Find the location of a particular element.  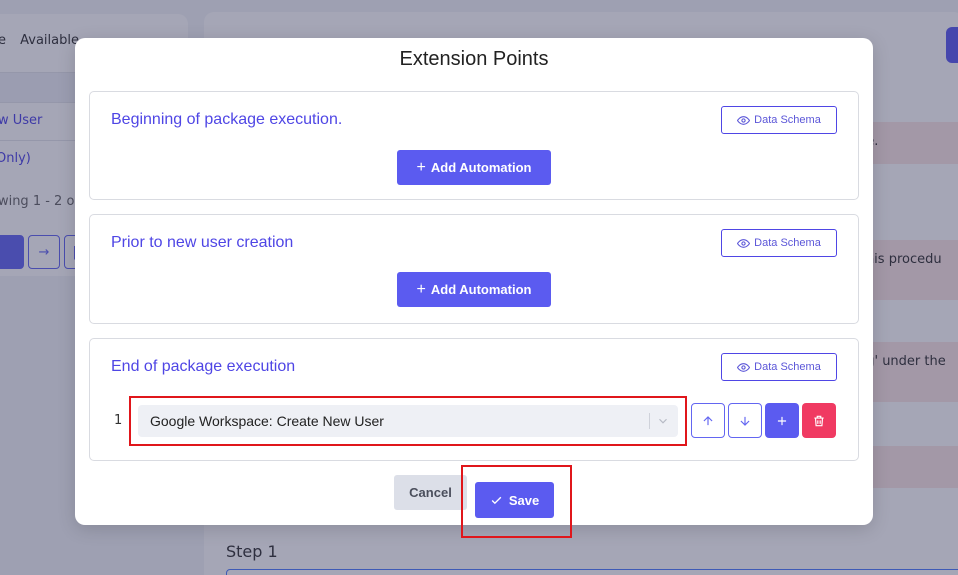

arrow-up-icon is located at coordinates (708, 420).